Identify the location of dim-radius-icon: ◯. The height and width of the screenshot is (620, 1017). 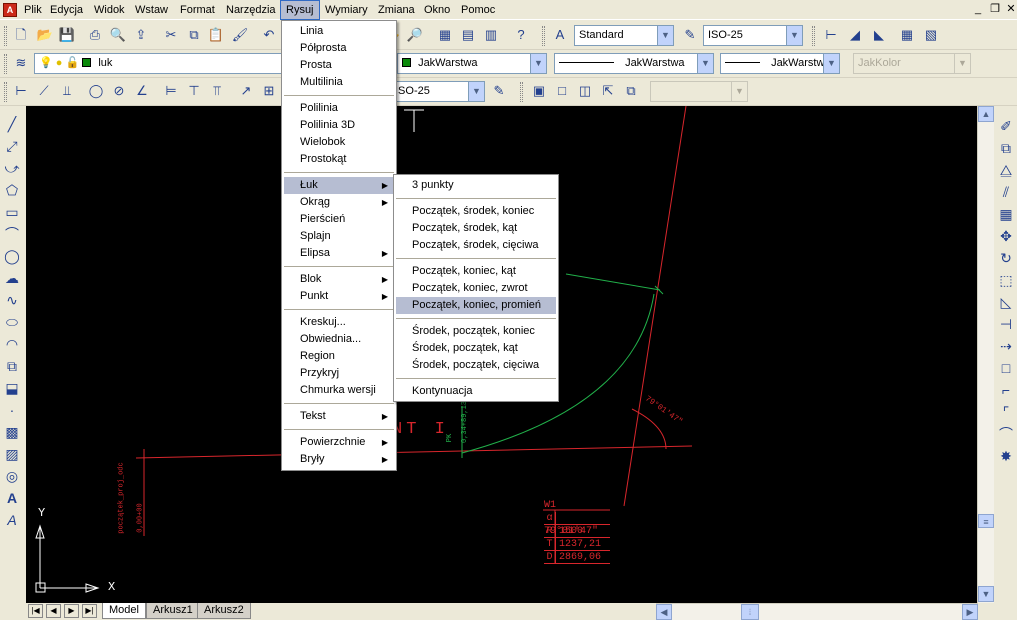
(96, 91).